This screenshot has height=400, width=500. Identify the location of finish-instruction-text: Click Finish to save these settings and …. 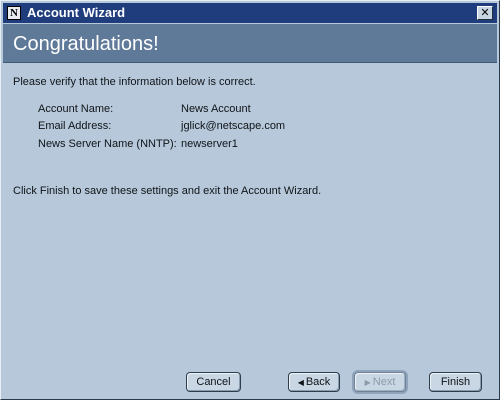
(167, 191).